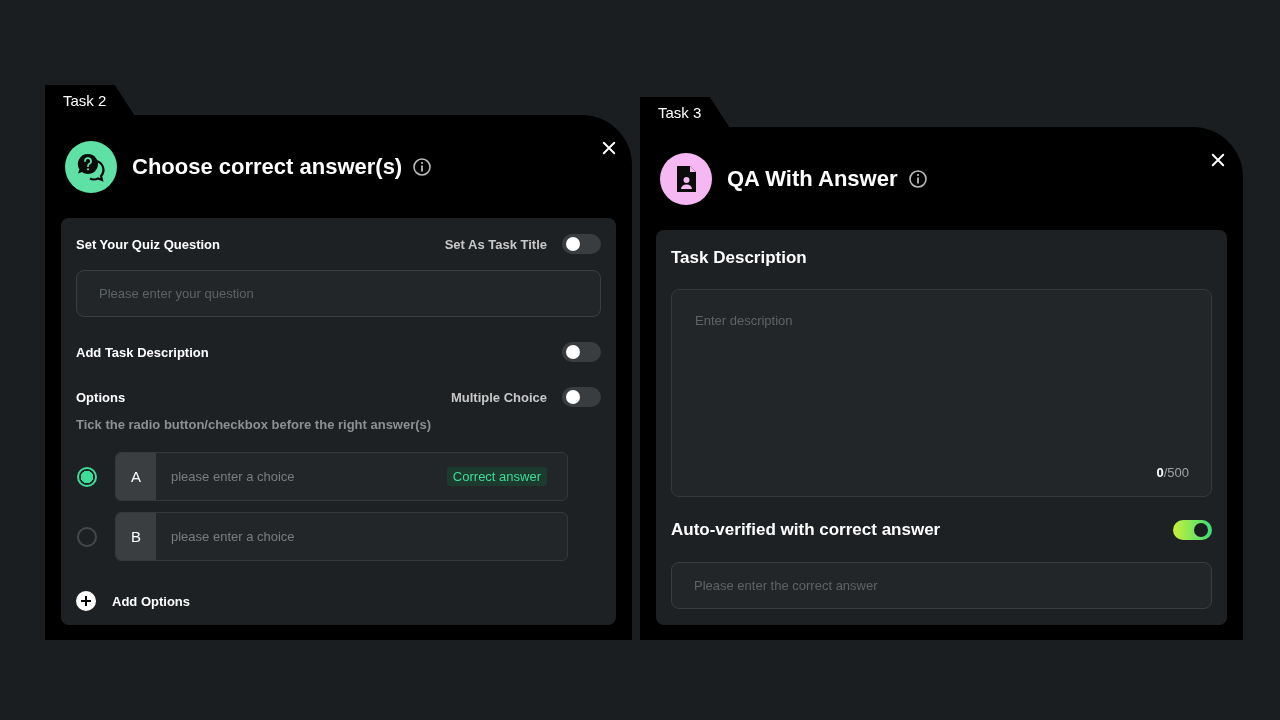 Image resolution: width=1280 pixels, height=720 pixels. Describe the element at coordinates (142, 352) in the screenshot. I see `field-label: Add Task Description` at that location.